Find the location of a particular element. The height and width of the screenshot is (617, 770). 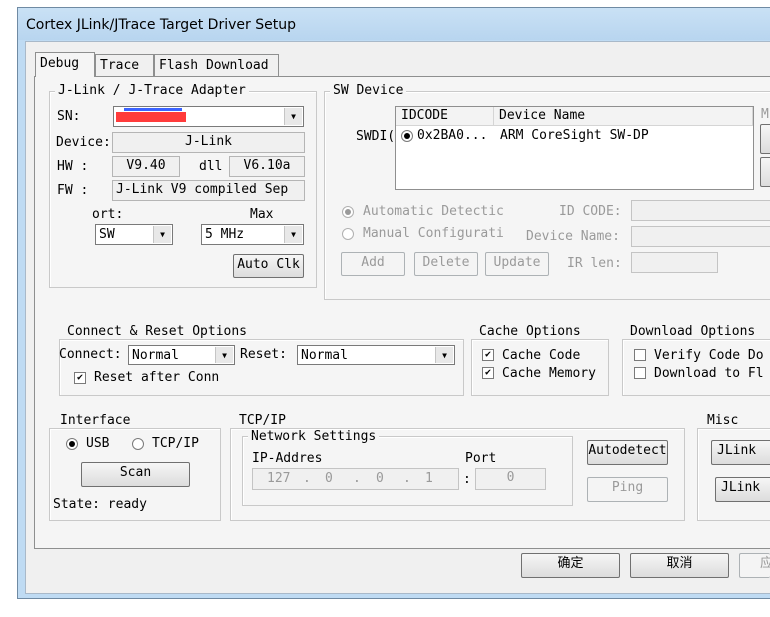

redaction-mark is located at coordinates (151, 117).